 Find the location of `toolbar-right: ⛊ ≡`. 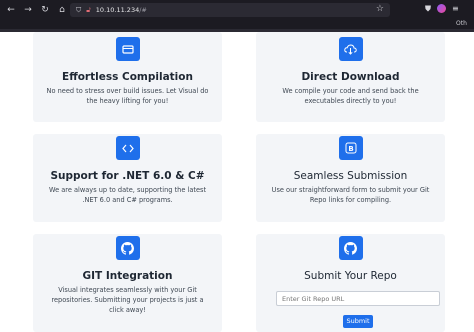

toolbar-right: ⛊ ≡ is located at coordinates (442, 9).